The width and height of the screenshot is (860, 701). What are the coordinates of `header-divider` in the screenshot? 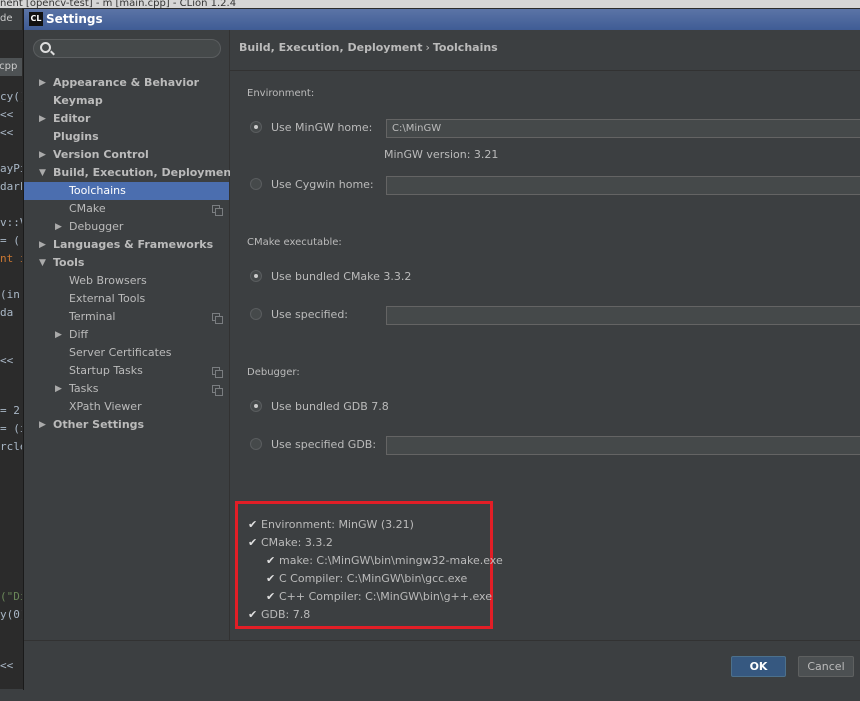 It's located at (545, 70).